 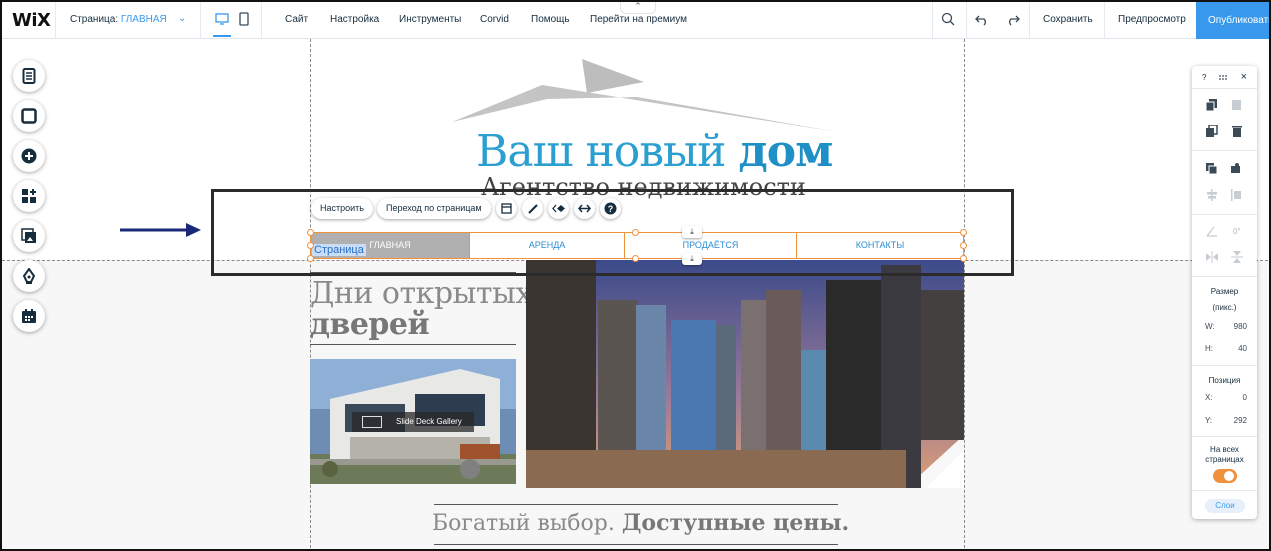 What do you see at coordinates (1211, 231) in the screenshot?
I see `rotate-icon` at bounding box center [1211, 231].